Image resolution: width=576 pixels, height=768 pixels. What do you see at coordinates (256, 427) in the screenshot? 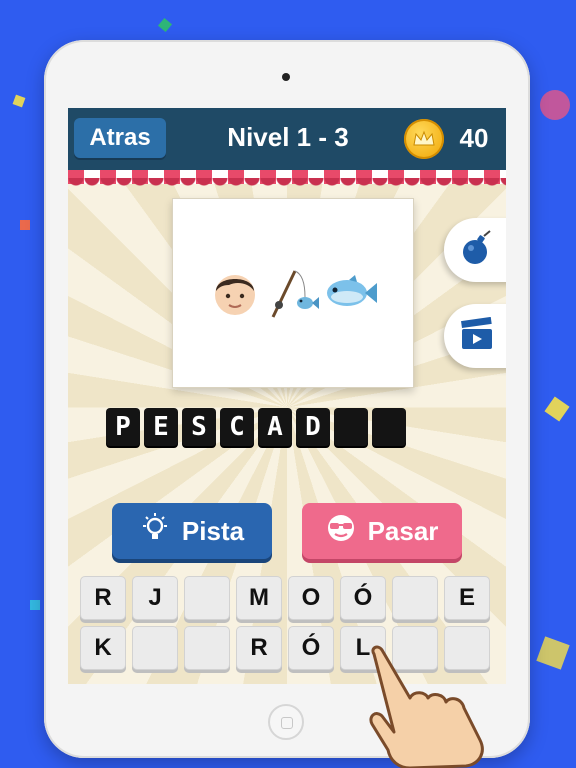
I see `answer-slots: P E S C A D` at bounding box center [256, 427].